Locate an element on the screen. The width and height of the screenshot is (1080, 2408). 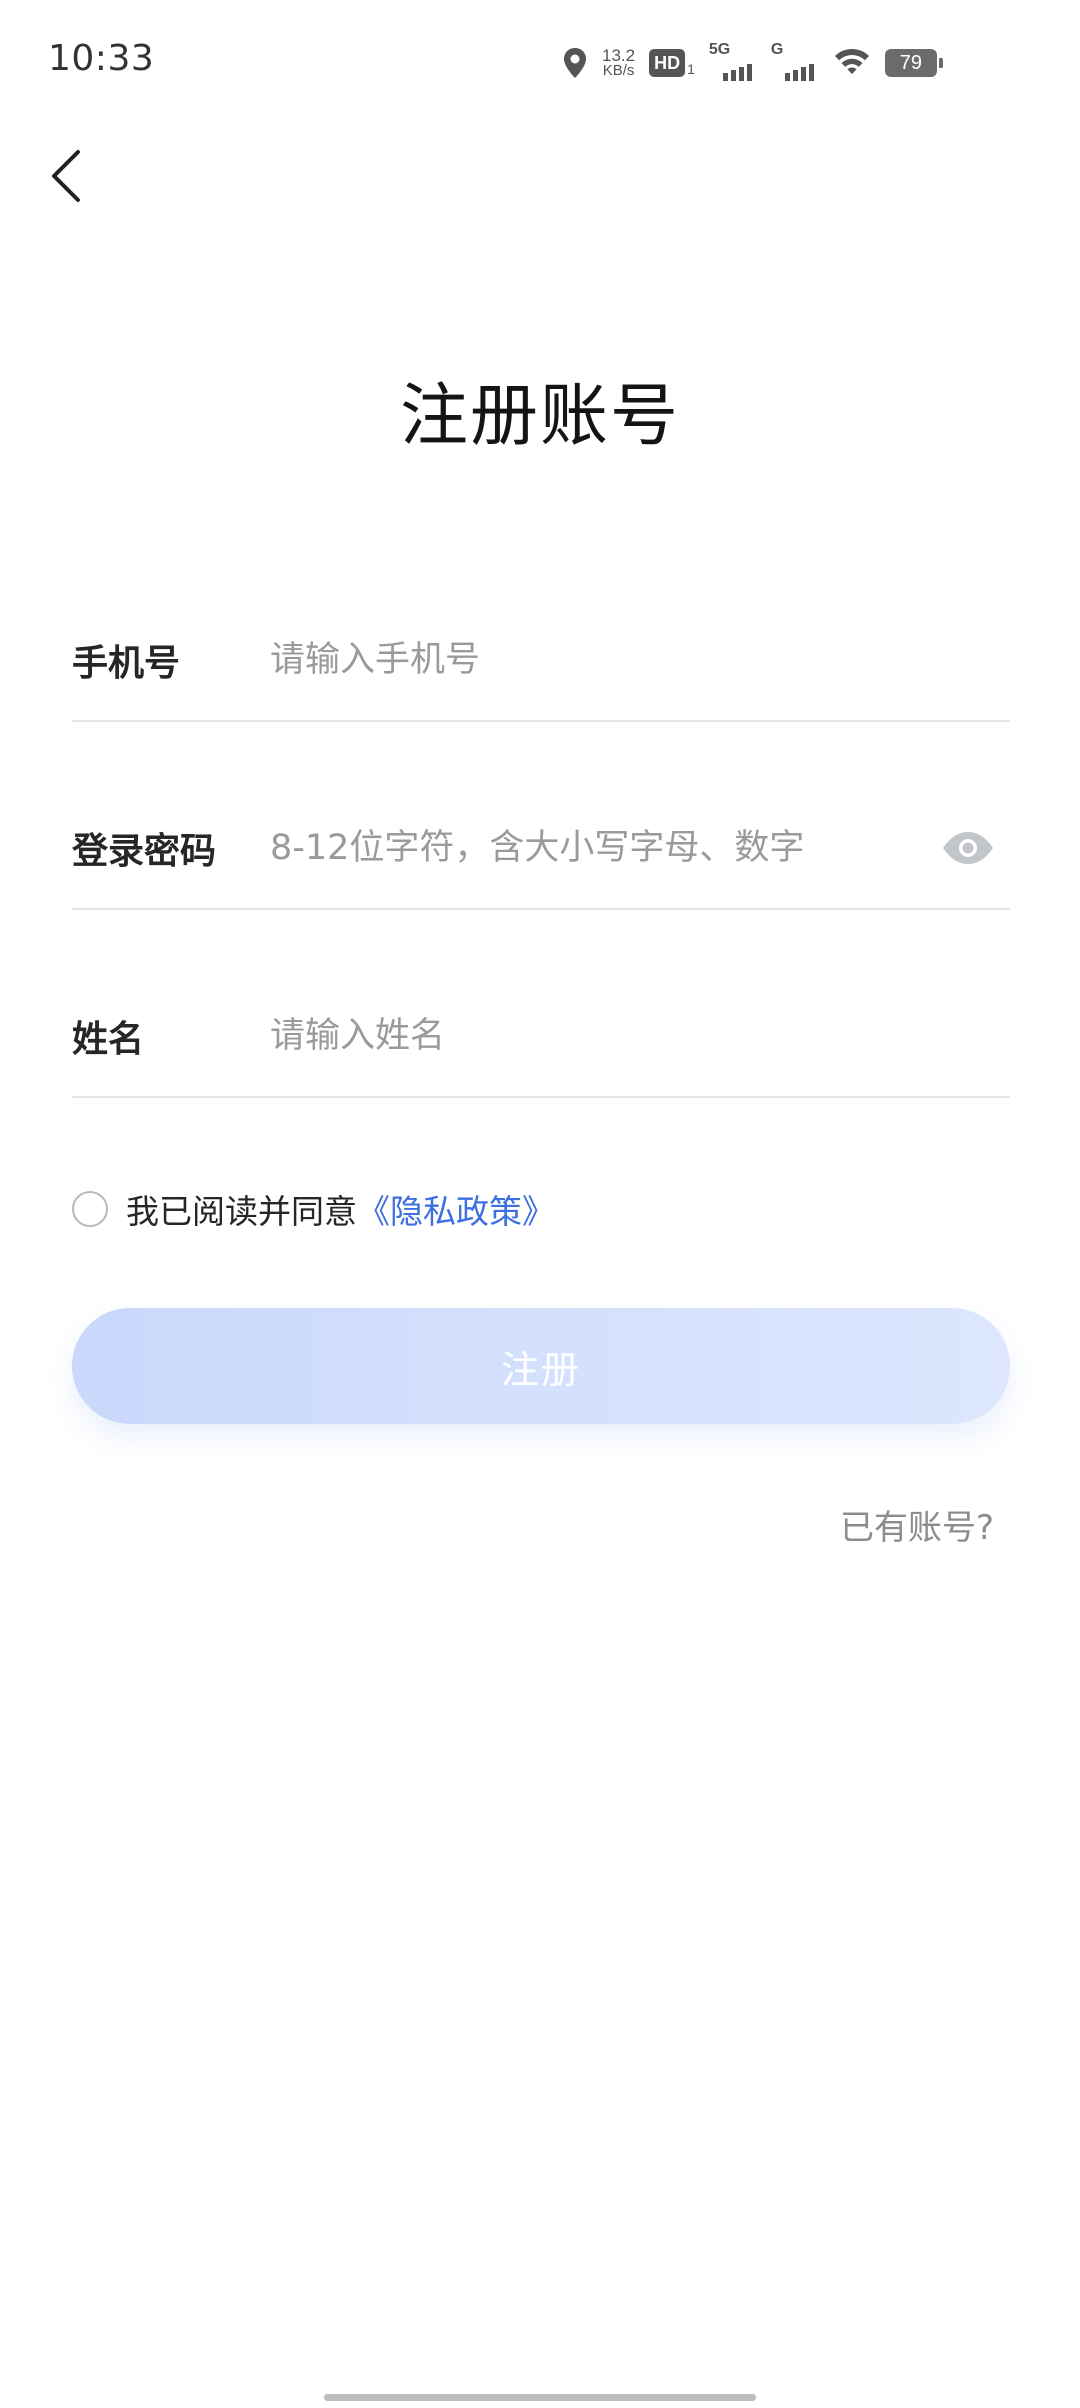
signal-icon: 5G is located at coordinates (732, 62).